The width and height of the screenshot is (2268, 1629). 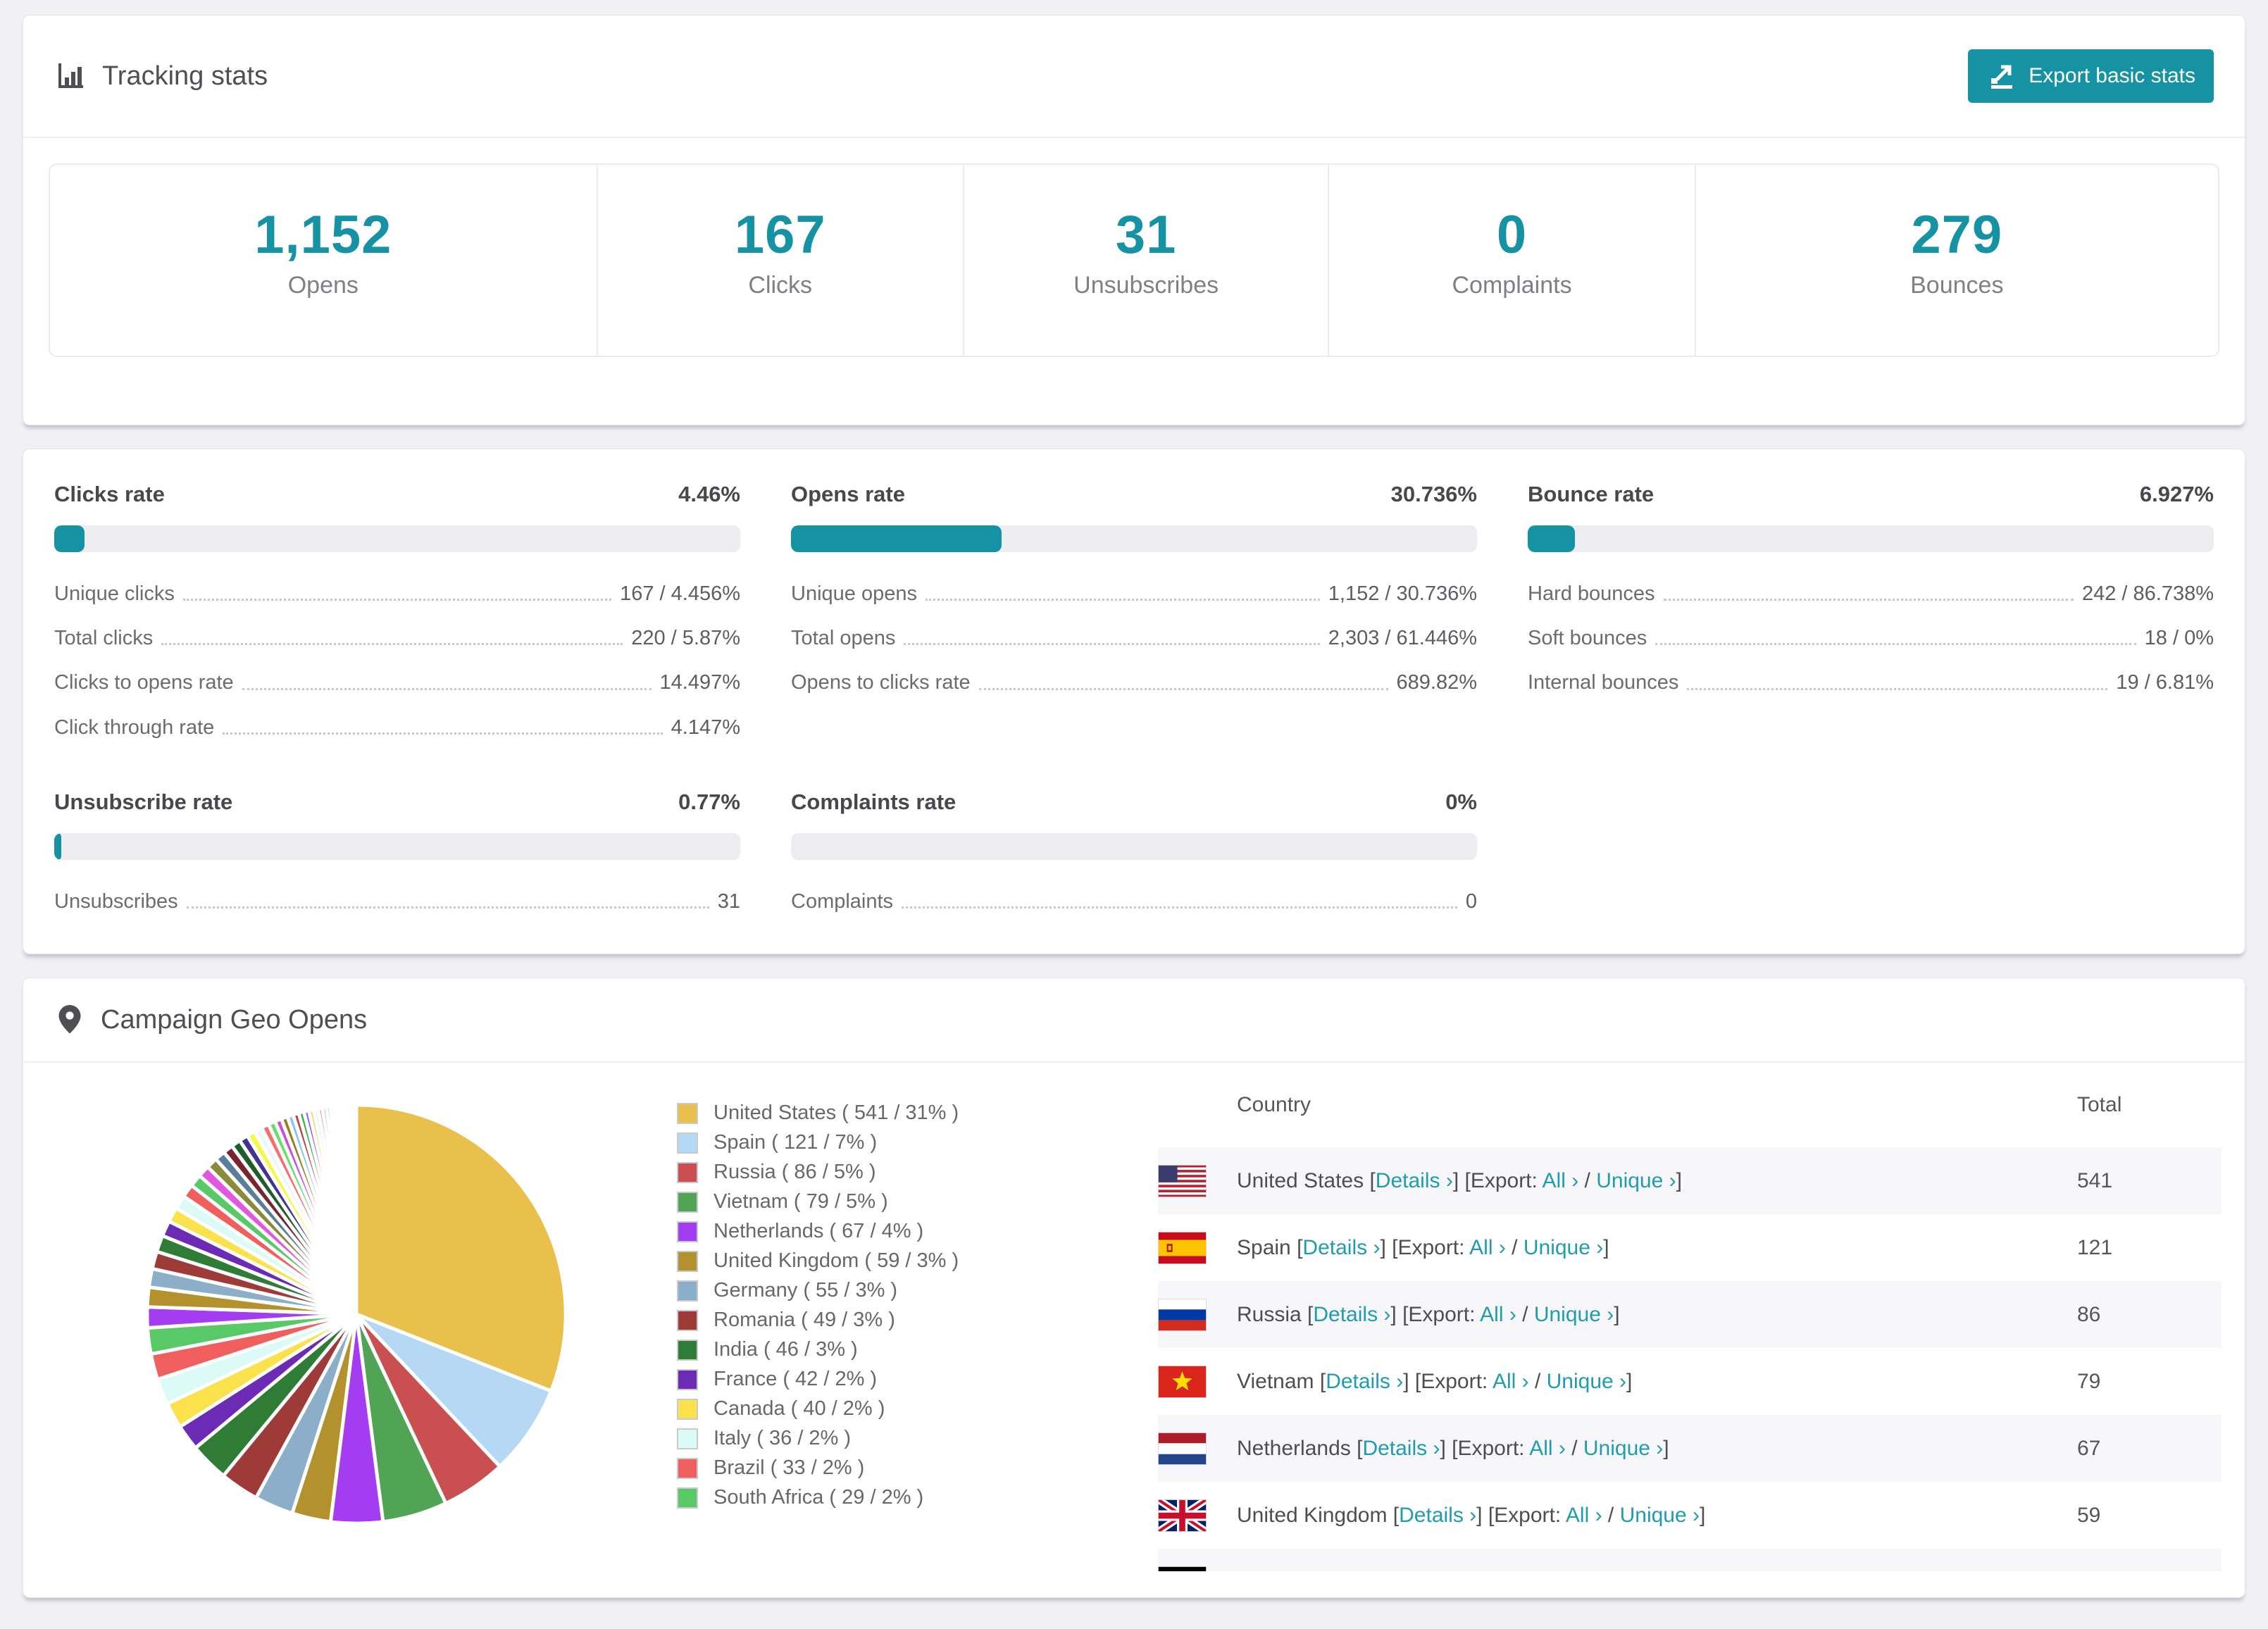 What do you see at coordinates (818, 1260) in the screenshot?
I see `legend-item: United Kingdom ( 59 / 3% )` at bounding box center [818, 1260].